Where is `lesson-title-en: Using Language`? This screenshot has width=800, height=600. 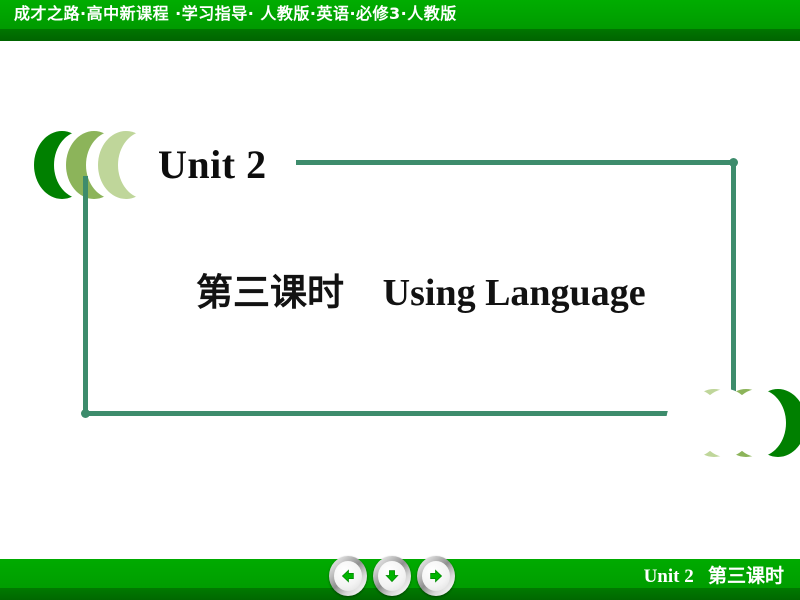 lesson-title-en: Using Language is located at coordinates (514, 293).